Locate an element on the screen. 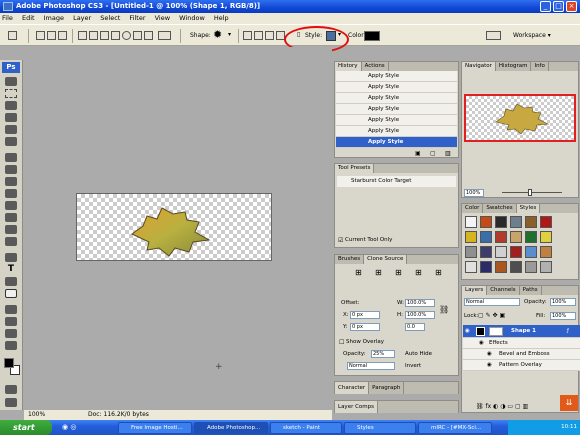  custom-shape-tool-icon is located at coordinates (11, 293).